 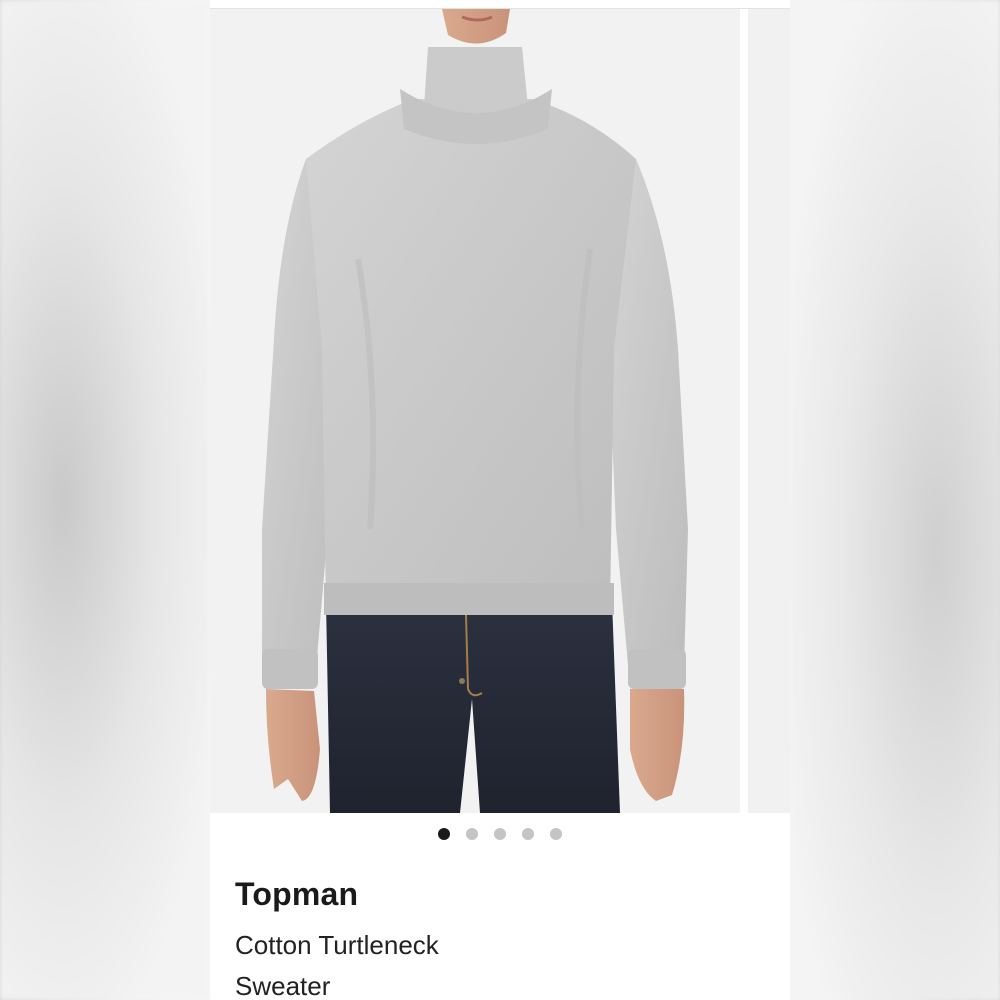 I want to click on product-name: Cotton Turtleneck Sweater, so click(x=337, y=965).